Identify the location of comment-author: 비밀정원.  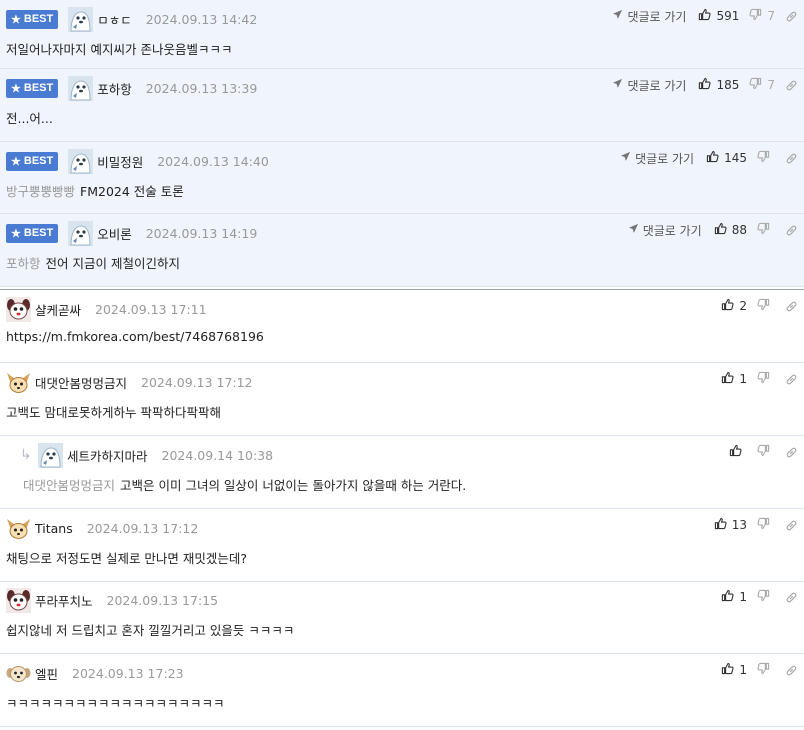
(120, 161).